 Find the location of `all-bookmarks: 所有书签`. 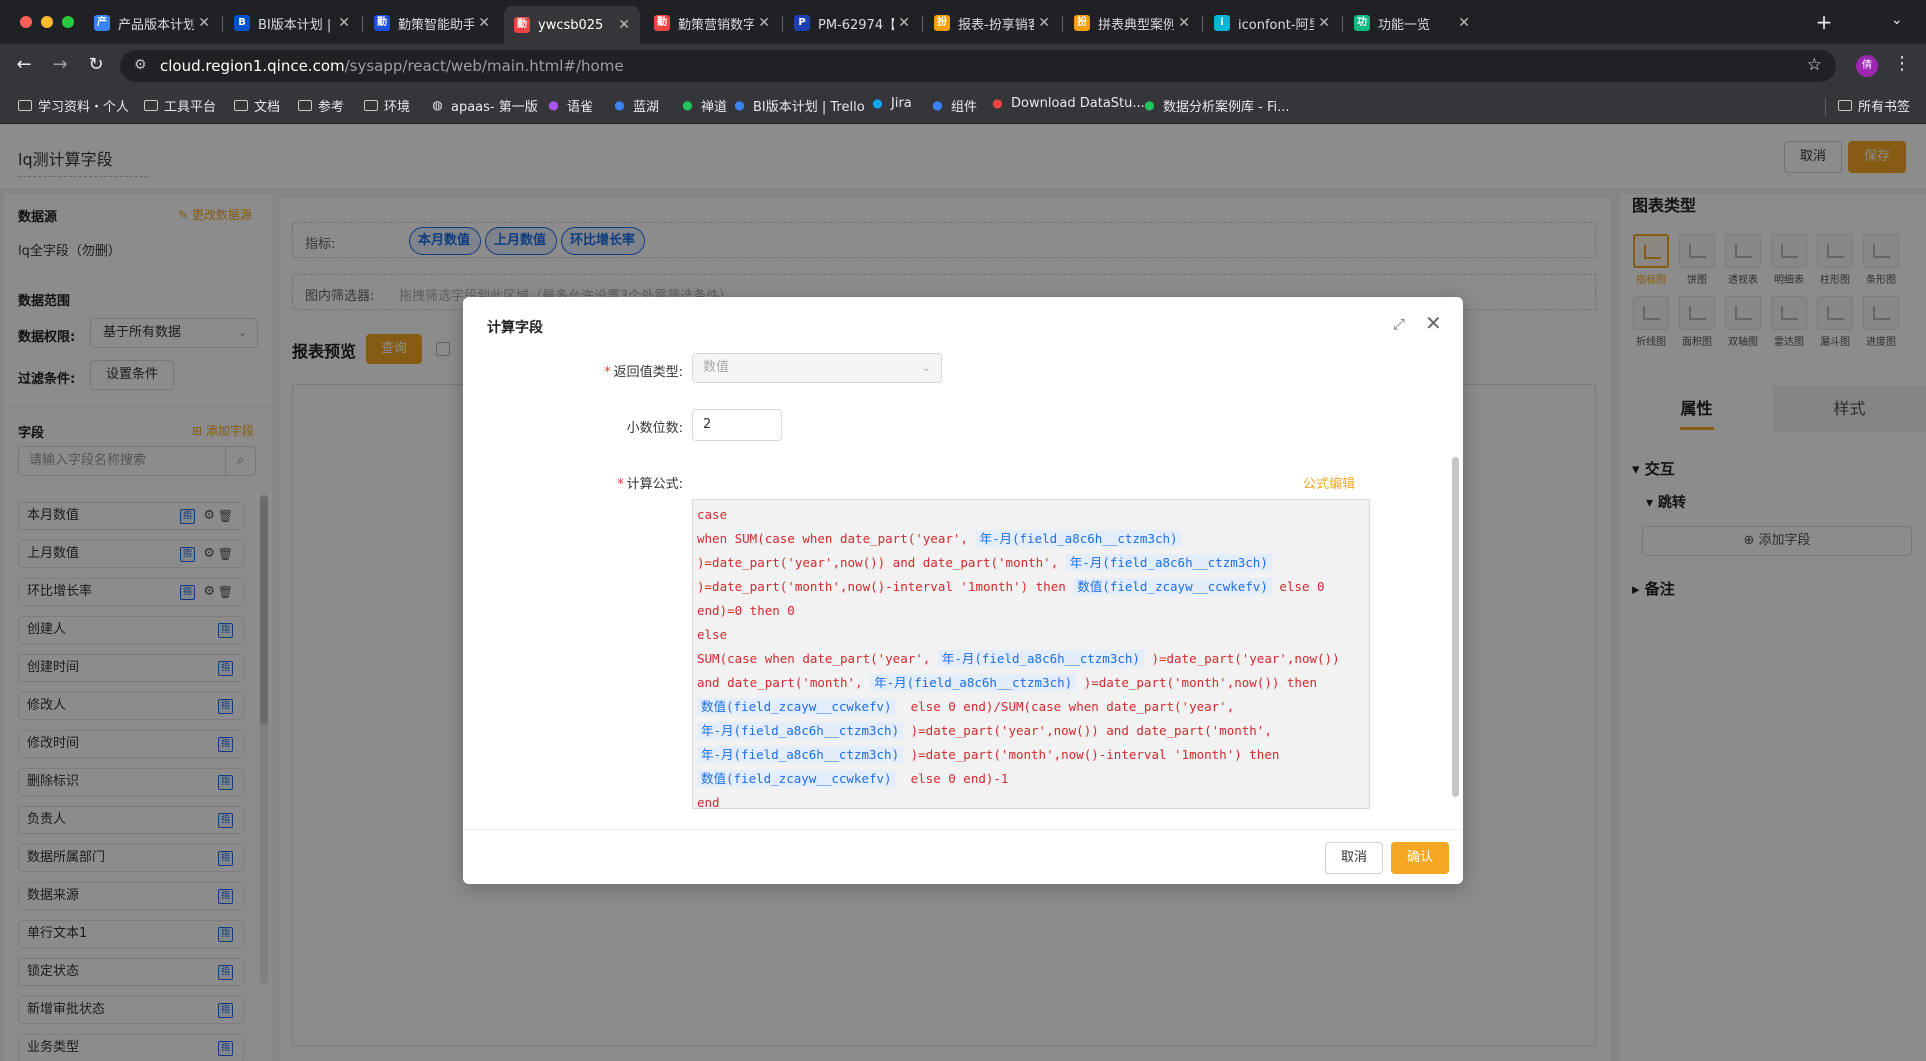

all-bookmarks: 所有书签 is located at coordinates (1874, 105).